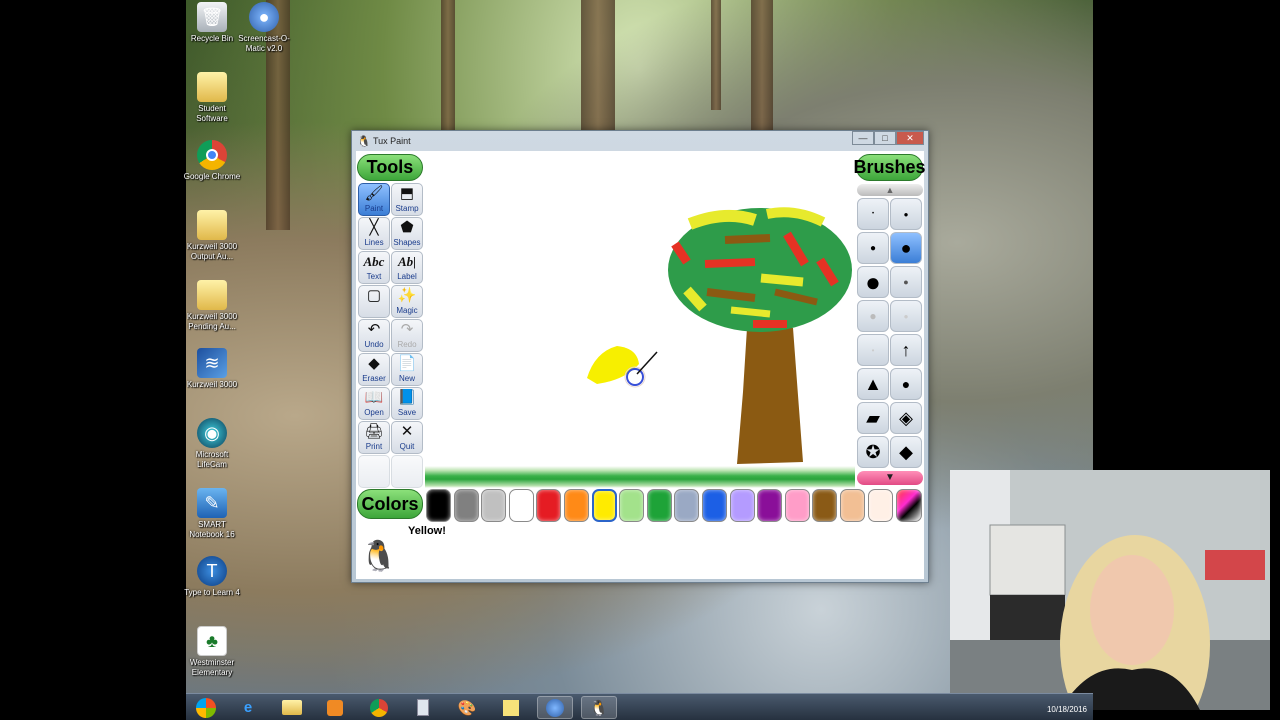 This screenshot has height=720, width=1280. Describe the element at coordinates (374, 335) in the screenshot. I see `tool-undo: ↶ Undo` at that location.